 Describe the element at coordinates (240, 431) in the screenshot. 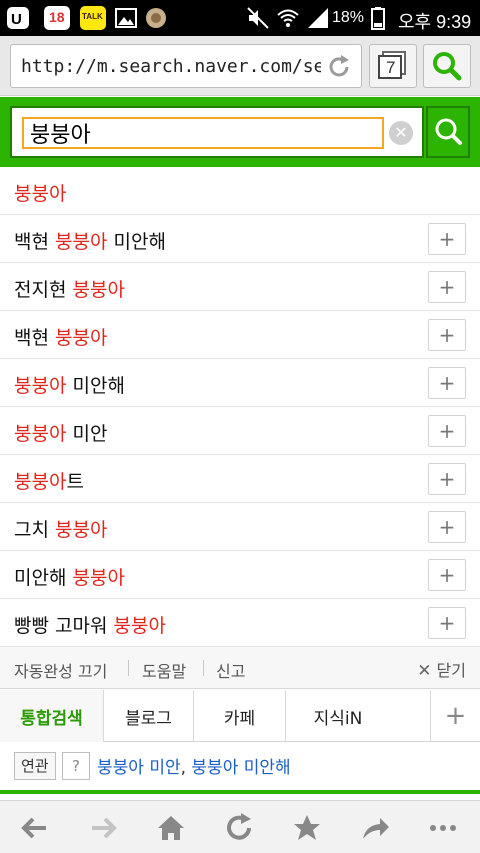

I see `suggestion-item: 붕붕아 미안 +` at that location.